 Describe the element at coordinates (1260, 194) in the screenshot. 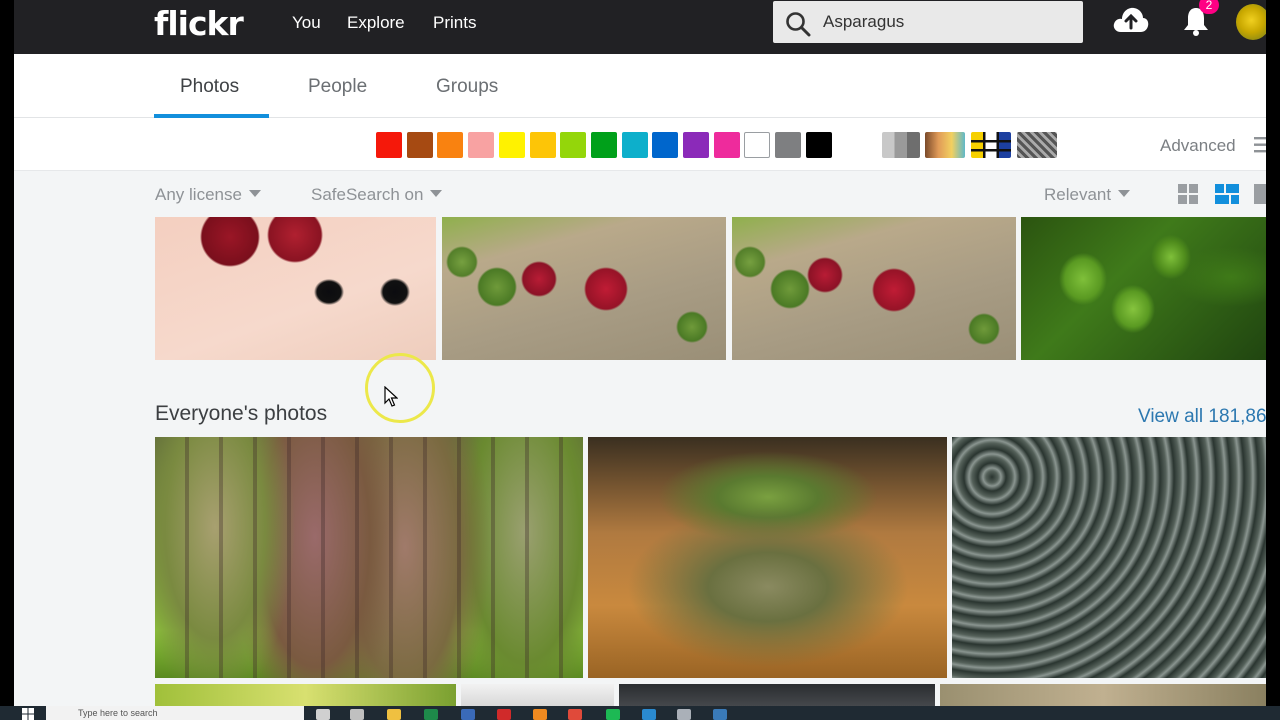

I see `large-view-icon` at that location.